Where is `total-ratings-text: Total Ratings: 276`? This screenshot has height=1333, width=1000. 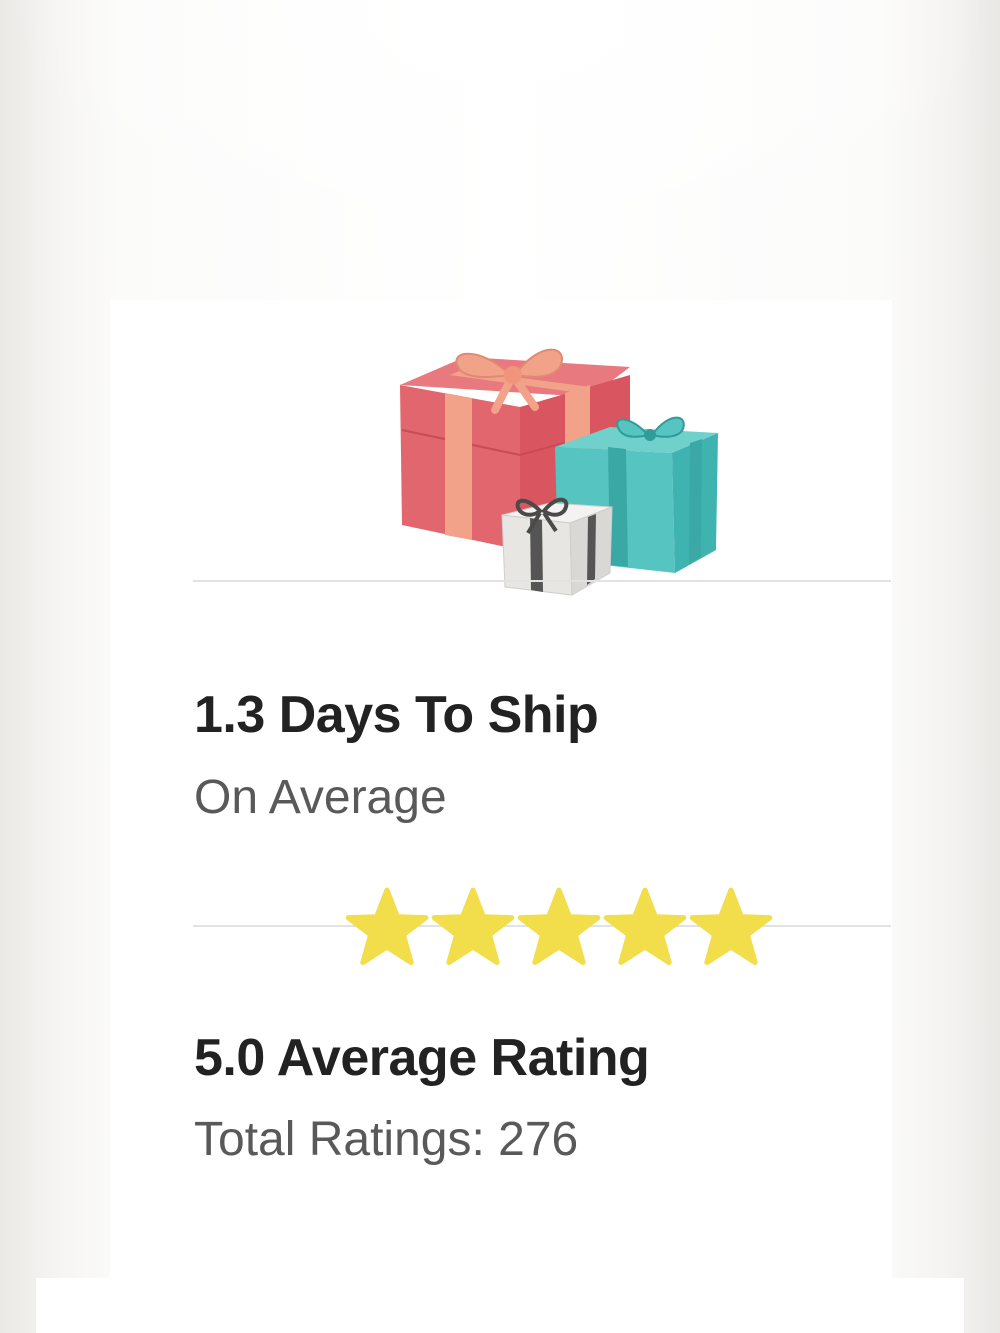 total-ratings-text: Total Ratings: 276 is located at coordinates (386, 1139).